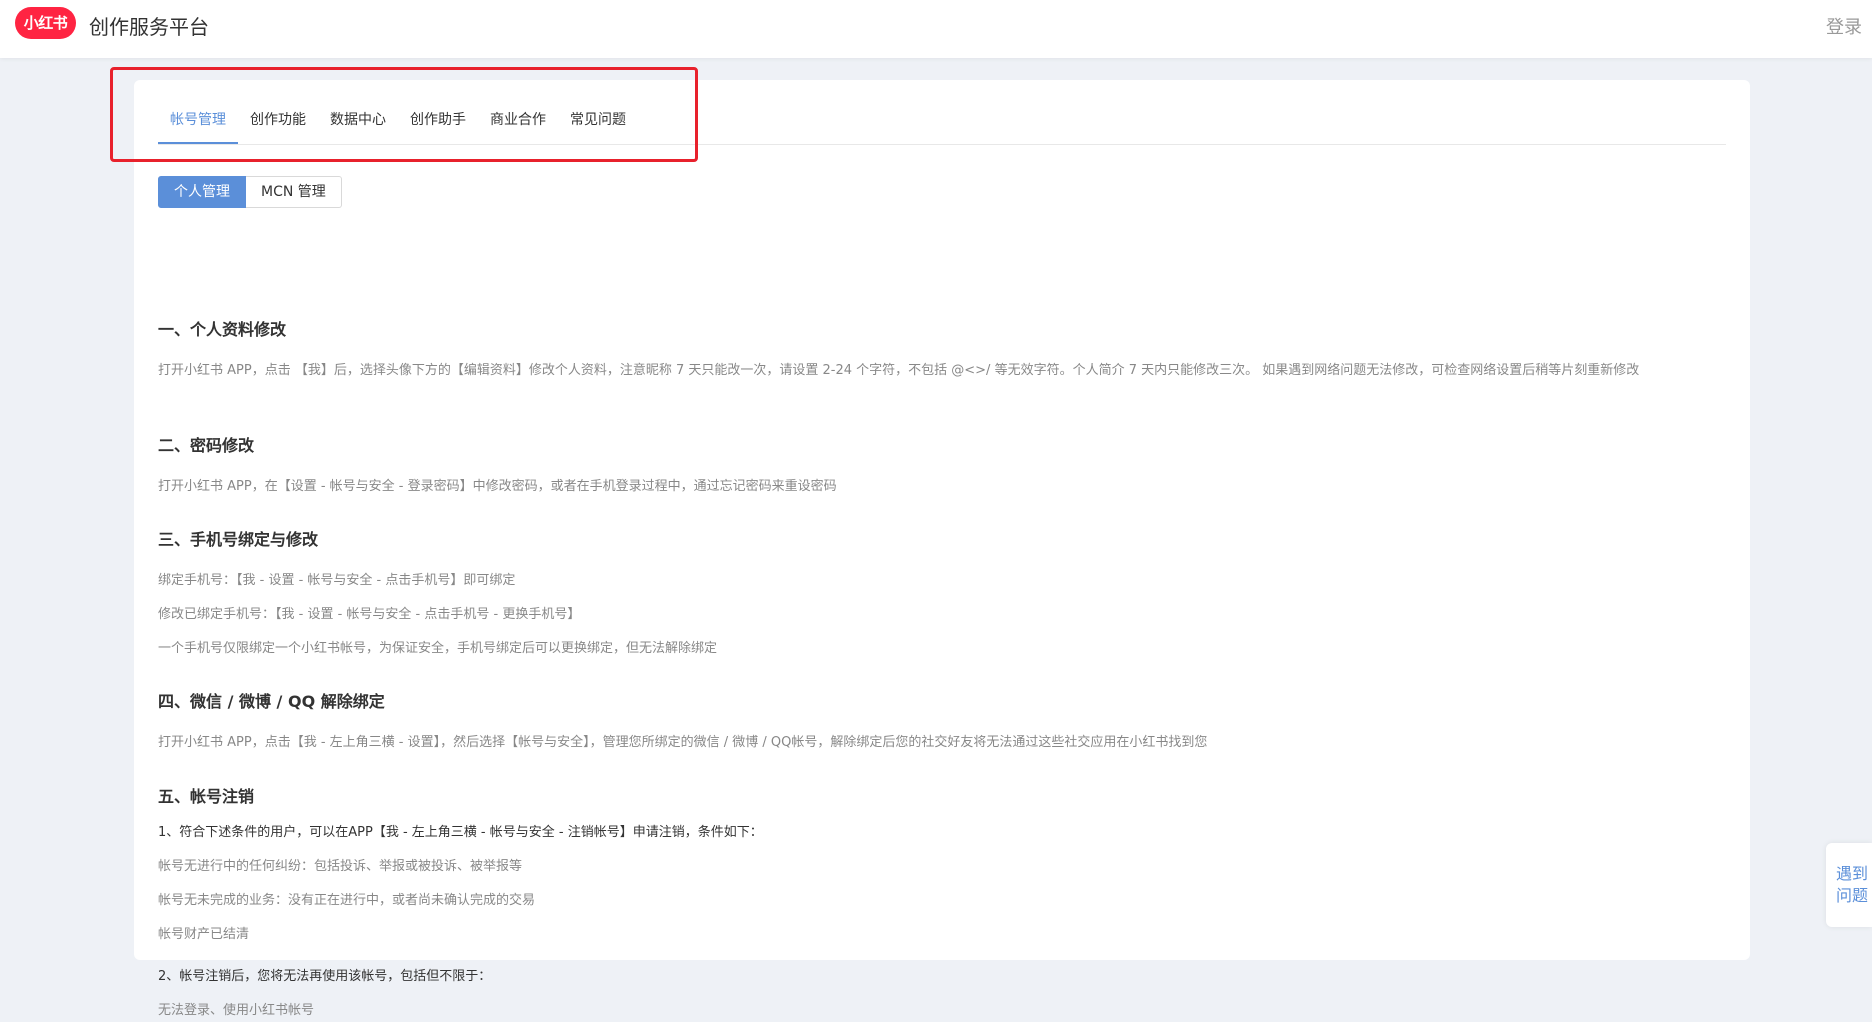  Describe the element at coordinates (1852, 873) in the screenshot. I see `help-float-line: 遇到` at that location.